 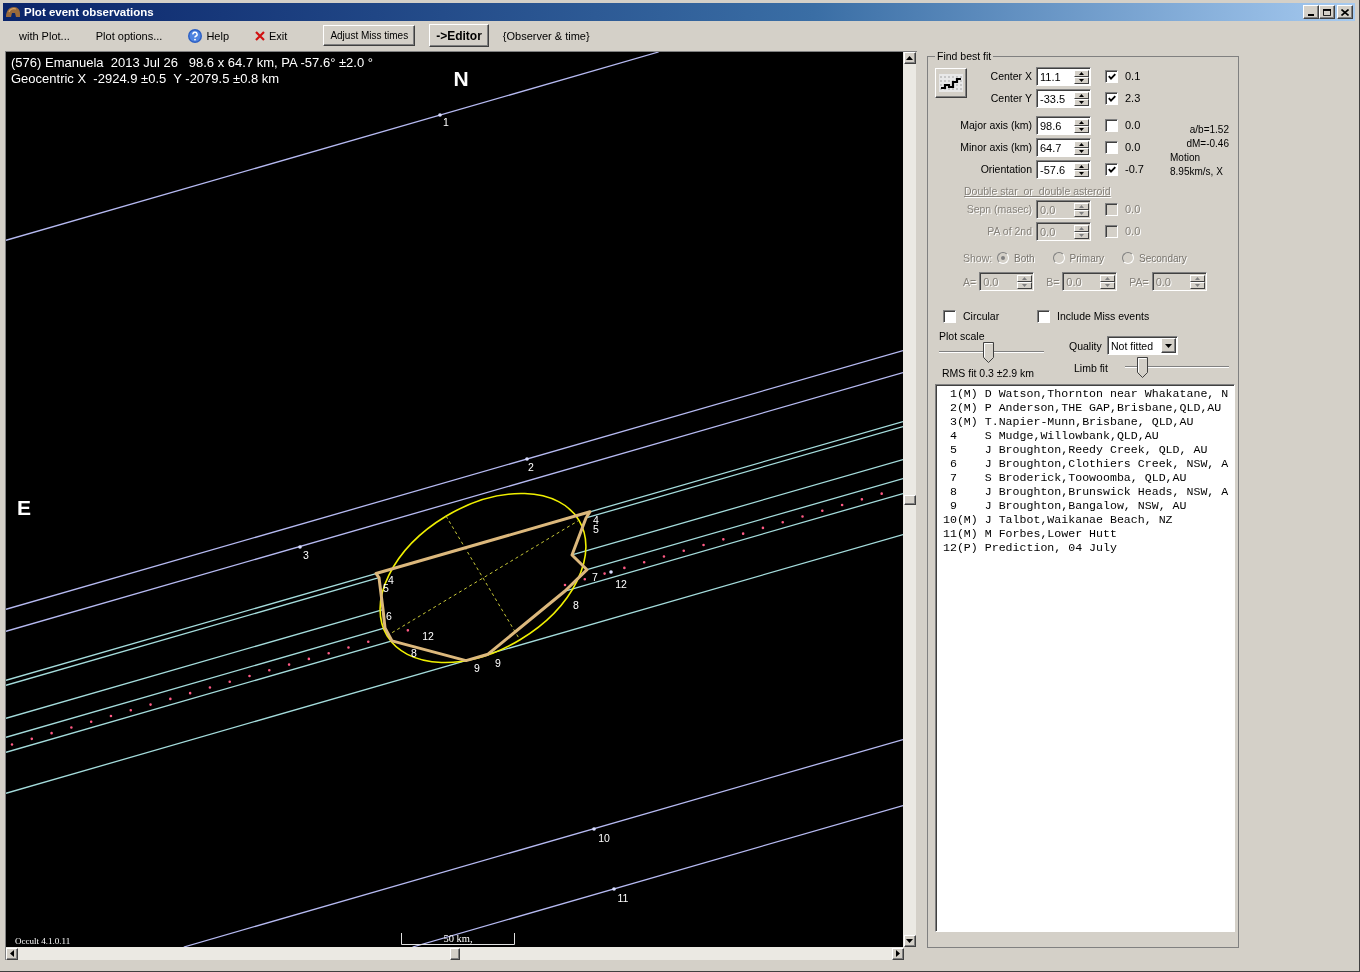 I want to click on dropdown-button, so click(x=1168, y=345).